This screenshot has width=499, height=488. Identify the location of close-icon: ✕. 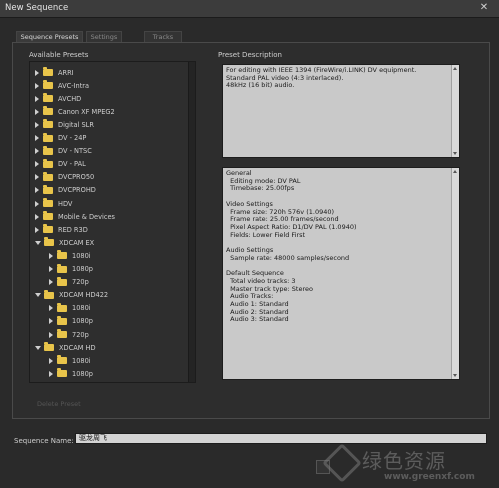
(484, 8).